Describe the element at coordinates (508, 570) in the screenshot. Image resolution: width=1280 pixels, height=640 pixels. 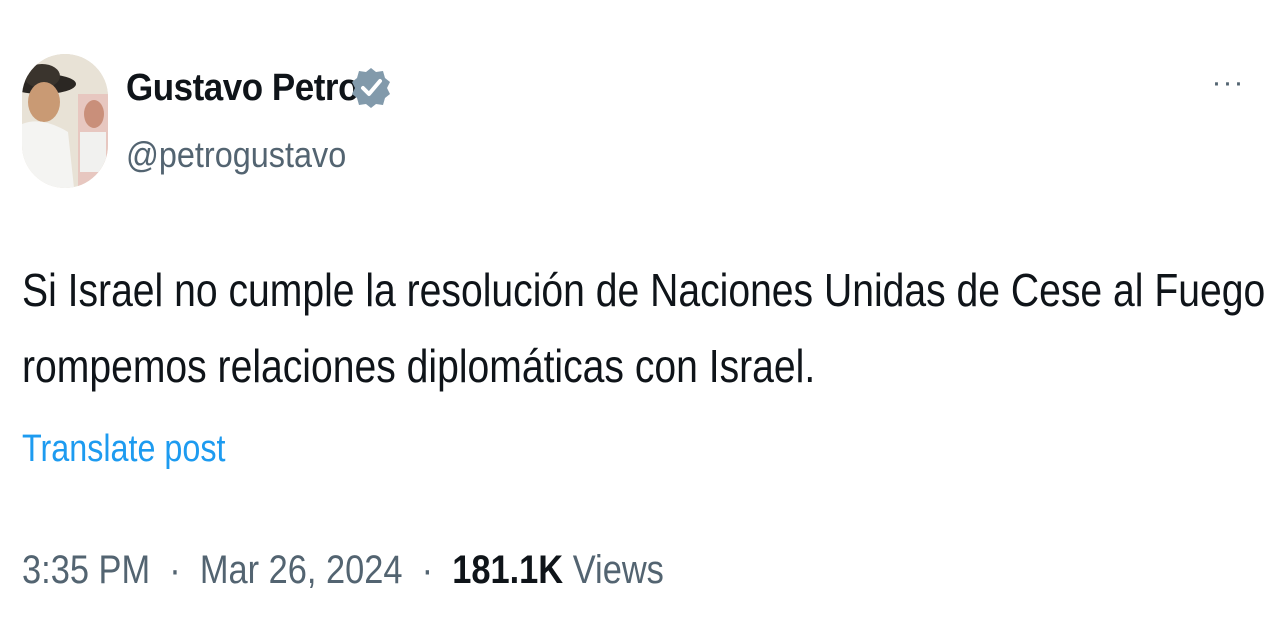
I see `views-count: 181.1K` at that location.